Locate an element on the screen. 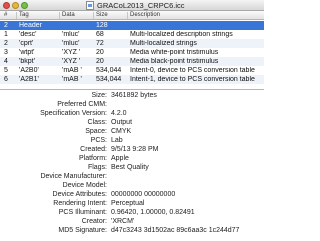 This screenshot has height=241, width=320. info-label: Class: is located at coordinates (97, 122).